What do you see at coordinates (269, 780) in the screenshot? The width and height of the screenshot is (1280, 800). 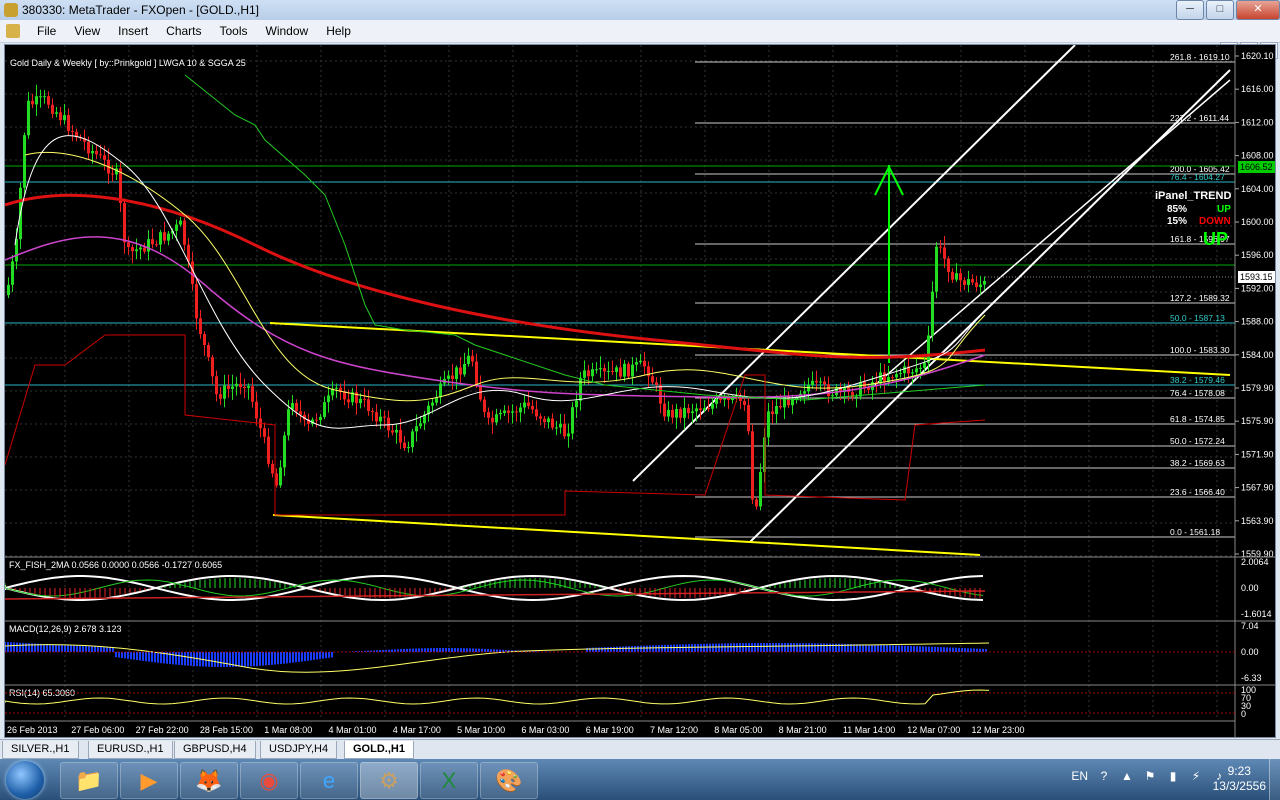 I see `taskbar-chrome-button: ◉` at bounding box center [269, 780].